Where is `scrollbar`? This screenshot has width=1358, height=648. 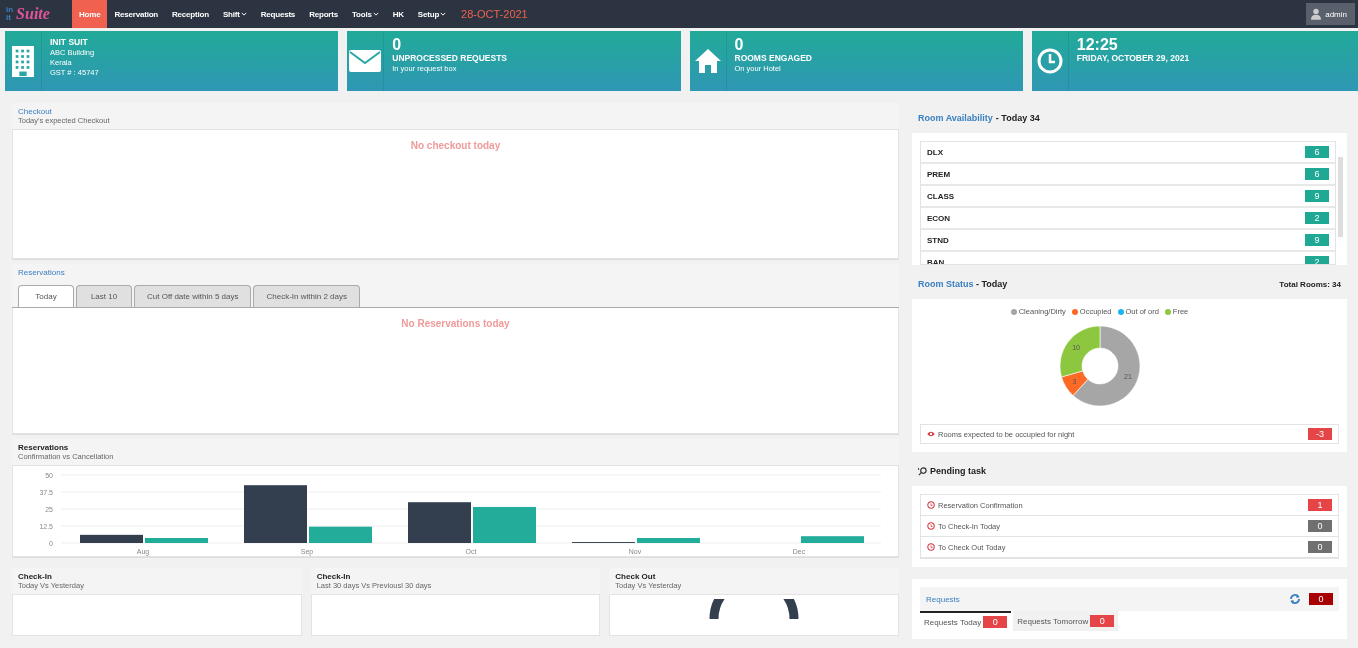
scrollbar is located at coordinates (1340, 197).